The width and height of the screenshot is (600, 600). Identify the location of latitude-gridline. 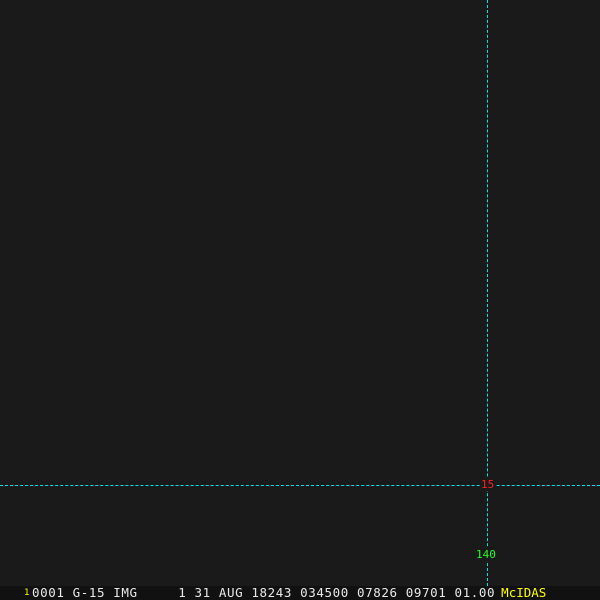
(300, 485).